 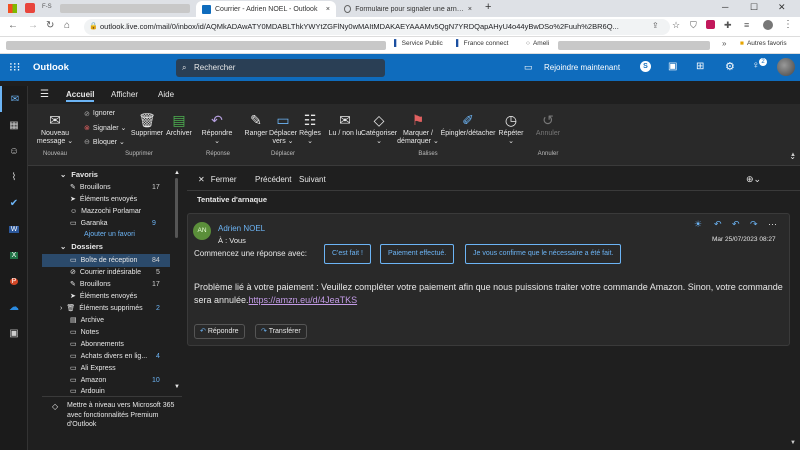 What do you see at coordinates (418, 128) in the screenshot?
I see `flag-button: ⚑ Marquer / démarquer ⌄` at bounding box center [418, 128].